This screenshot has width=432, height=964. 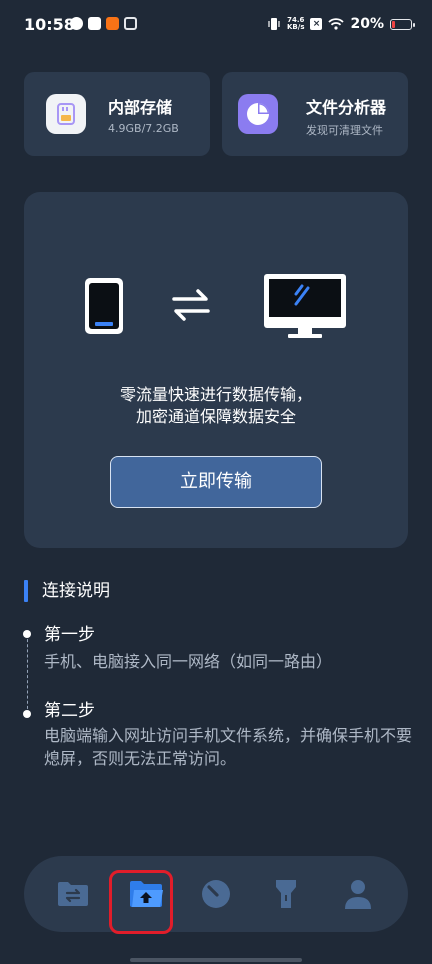 What do you see at coordinates (191, 305) in the screenshot?
I see `swap-arrows-icon` at bounding box center [191, 305].